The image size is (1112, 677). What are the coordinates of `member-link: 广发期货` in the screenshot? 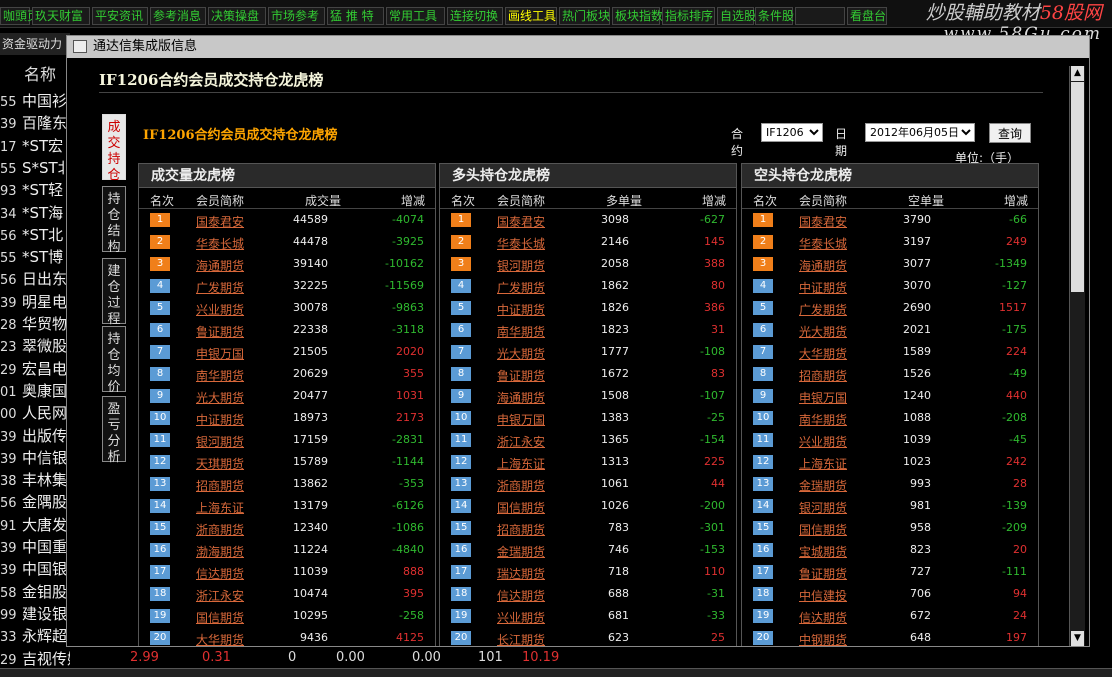 It's located at (823, 309).